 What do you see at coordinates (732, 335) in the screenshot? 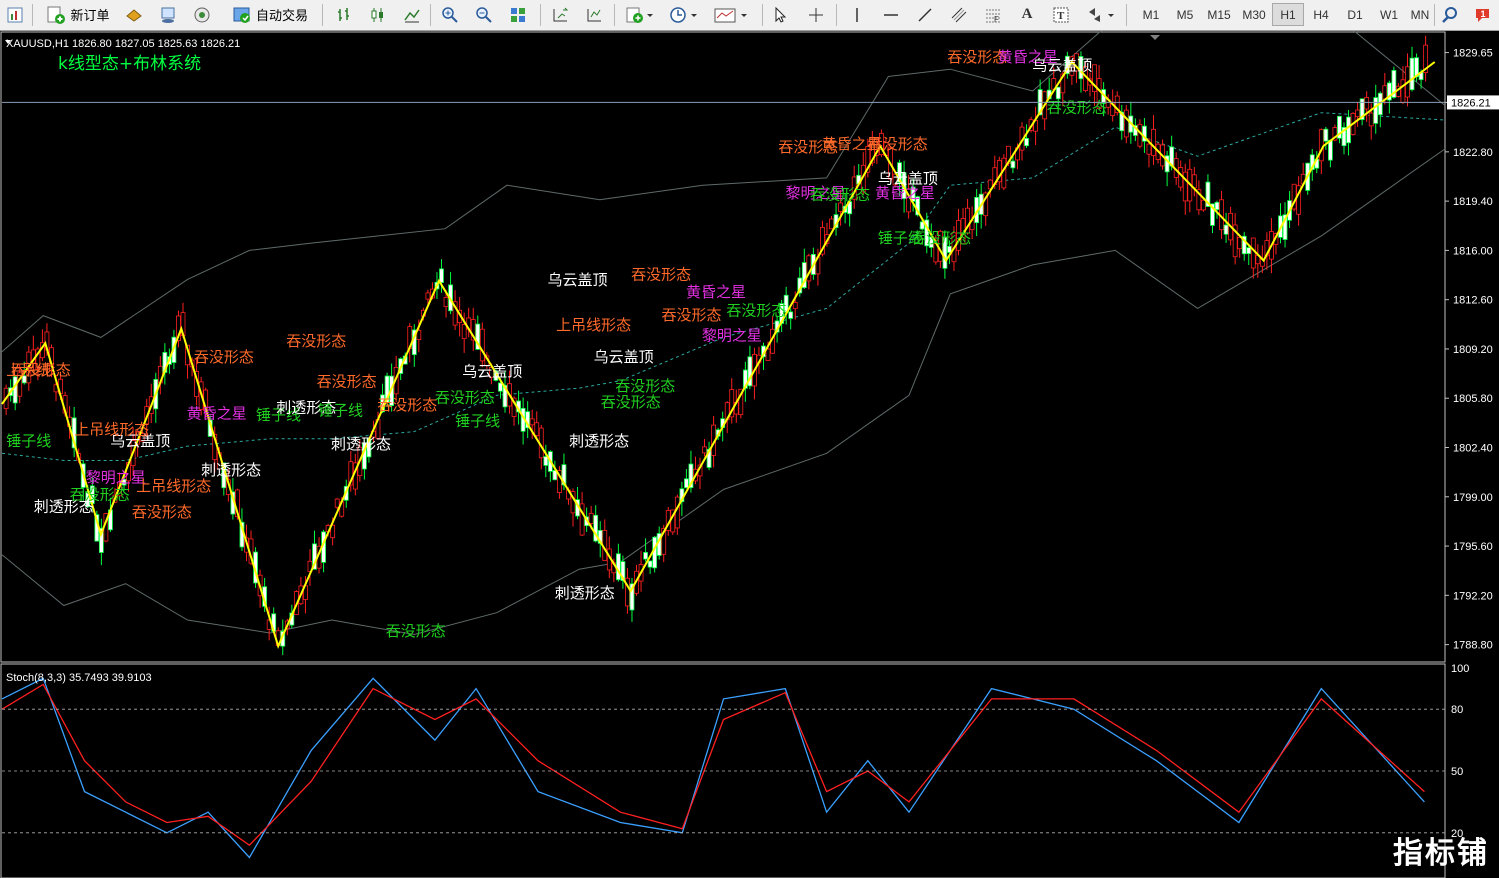
I see `pattern-label: 黎明之星` at bounding box center [732, 335].